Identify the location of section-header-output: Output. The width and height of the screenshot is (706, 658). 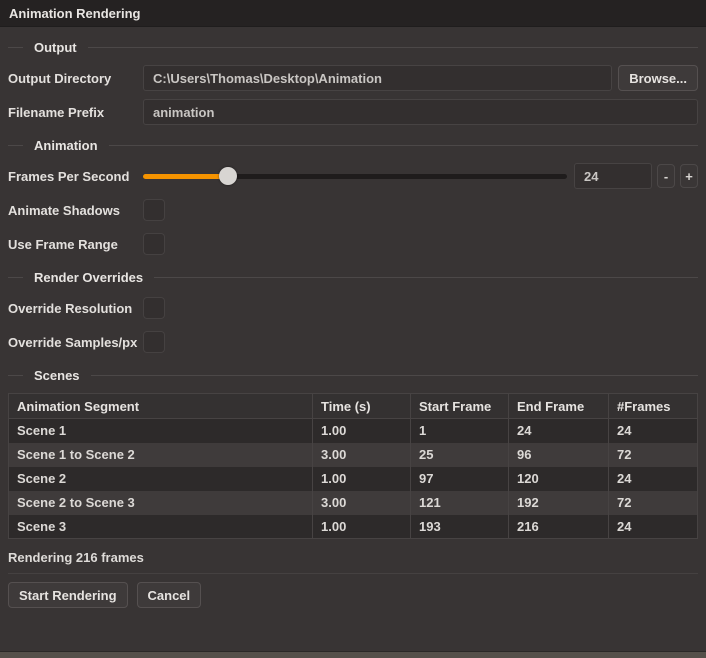
(353, 47).